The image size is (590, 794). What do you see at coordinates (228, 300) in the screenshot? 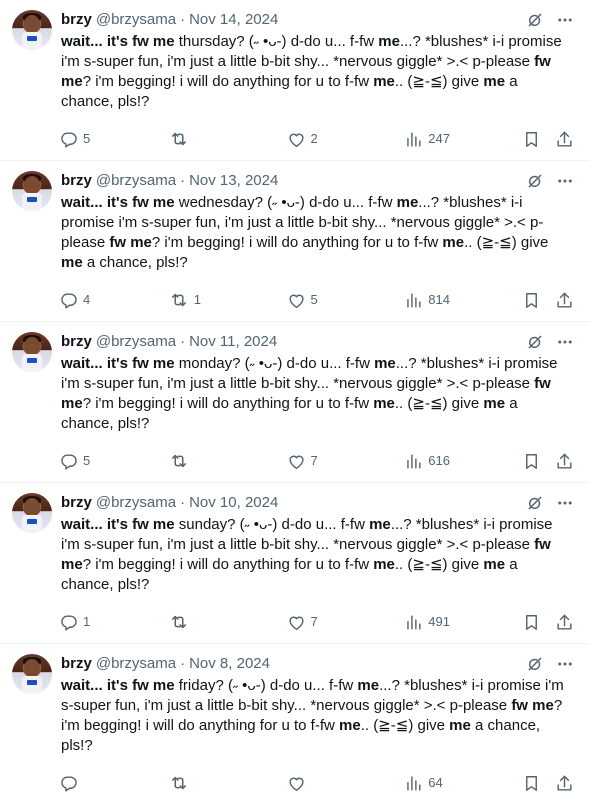
I see `retweet-button: 1` at bounding box center [228, 300].